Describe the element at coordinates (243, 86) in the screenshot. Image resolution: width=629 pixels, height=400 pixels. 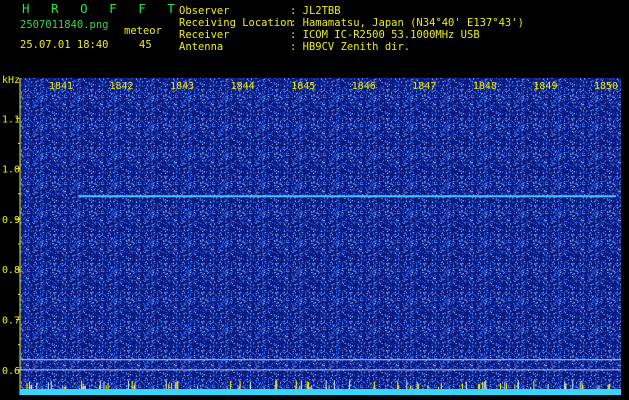
I see `x-tick-label: 1844` at that location.